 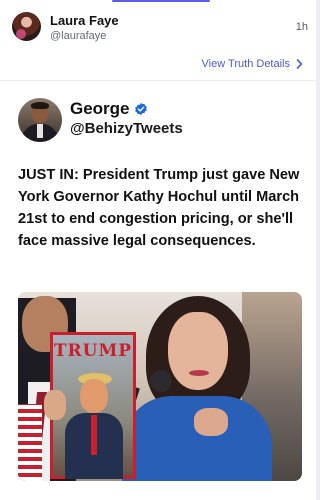 What do you see at coordinates (160, 28) in the screenshot?
I see `post-header: Laura Faye @laurafaye 1h` at bounding box center [160, 28].